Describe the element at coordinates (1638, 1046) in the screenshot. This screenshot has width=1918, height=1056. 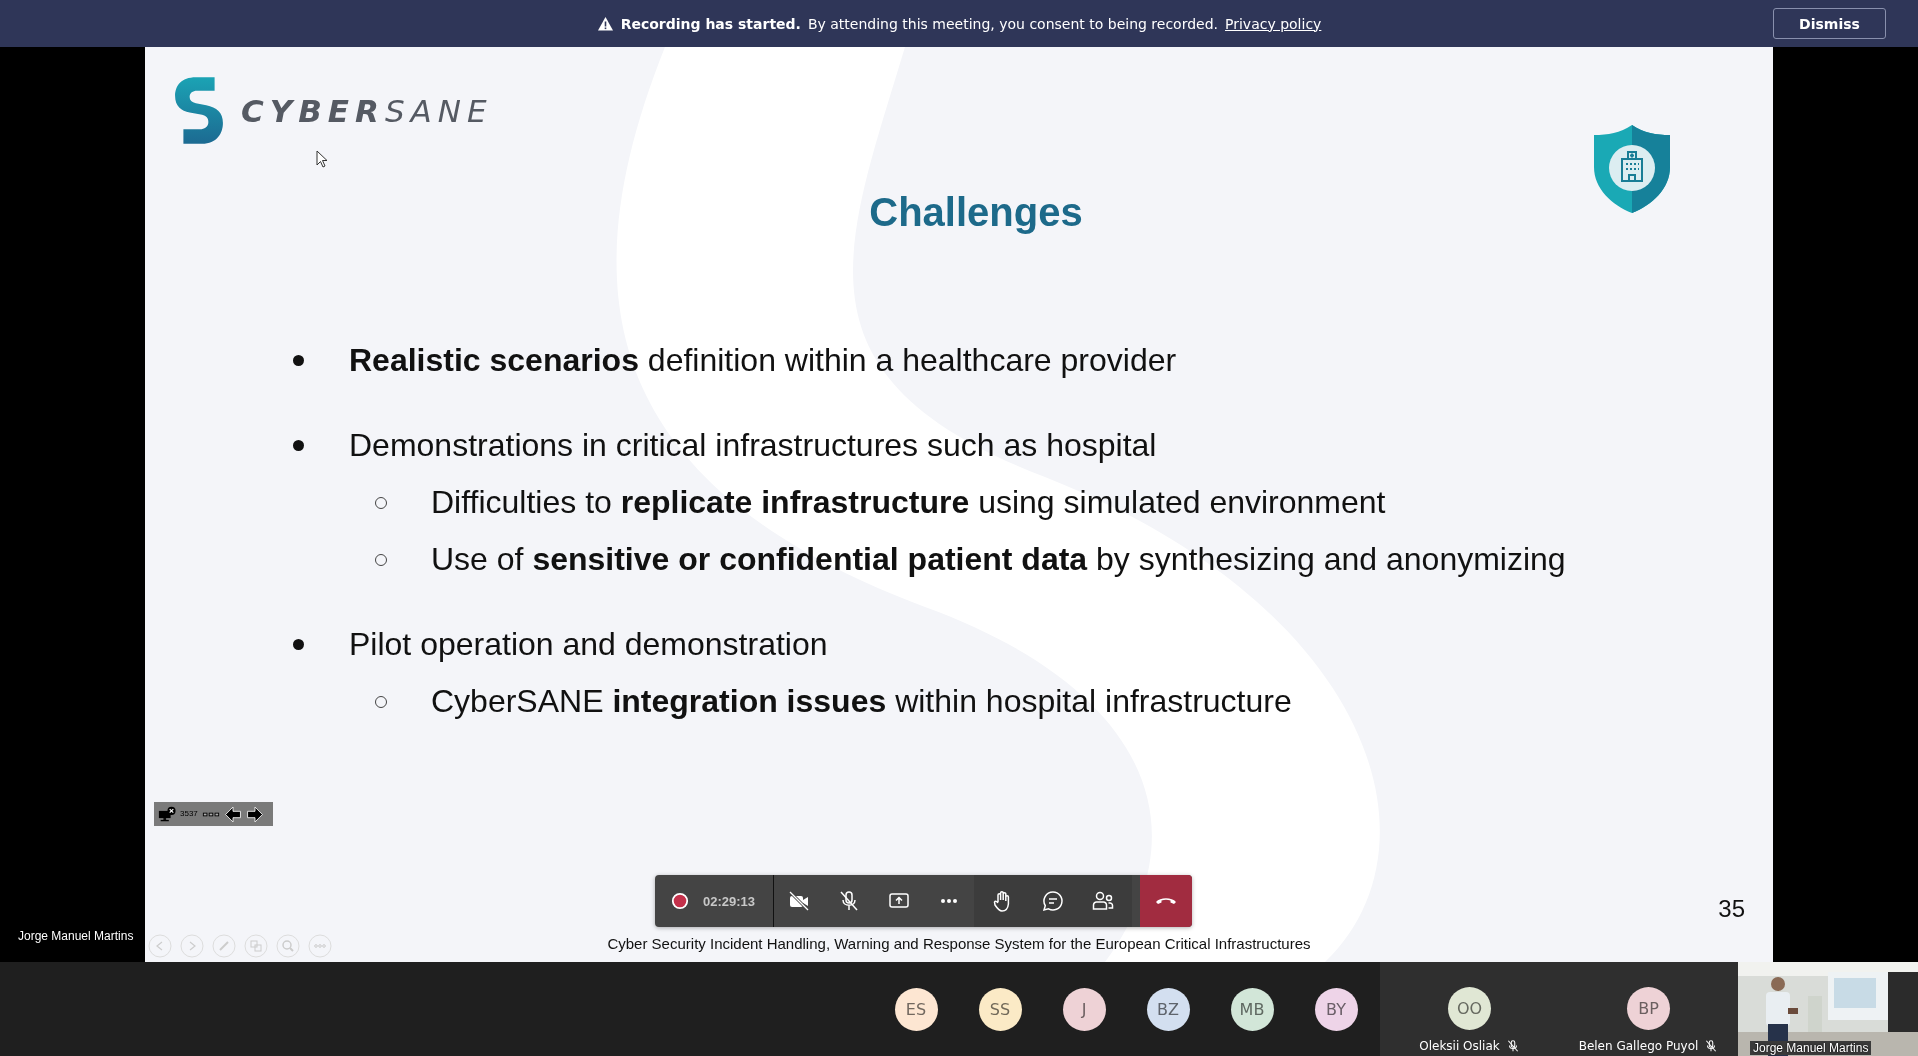
I see `participant-name: Belen Gallego Puyol` at that location.